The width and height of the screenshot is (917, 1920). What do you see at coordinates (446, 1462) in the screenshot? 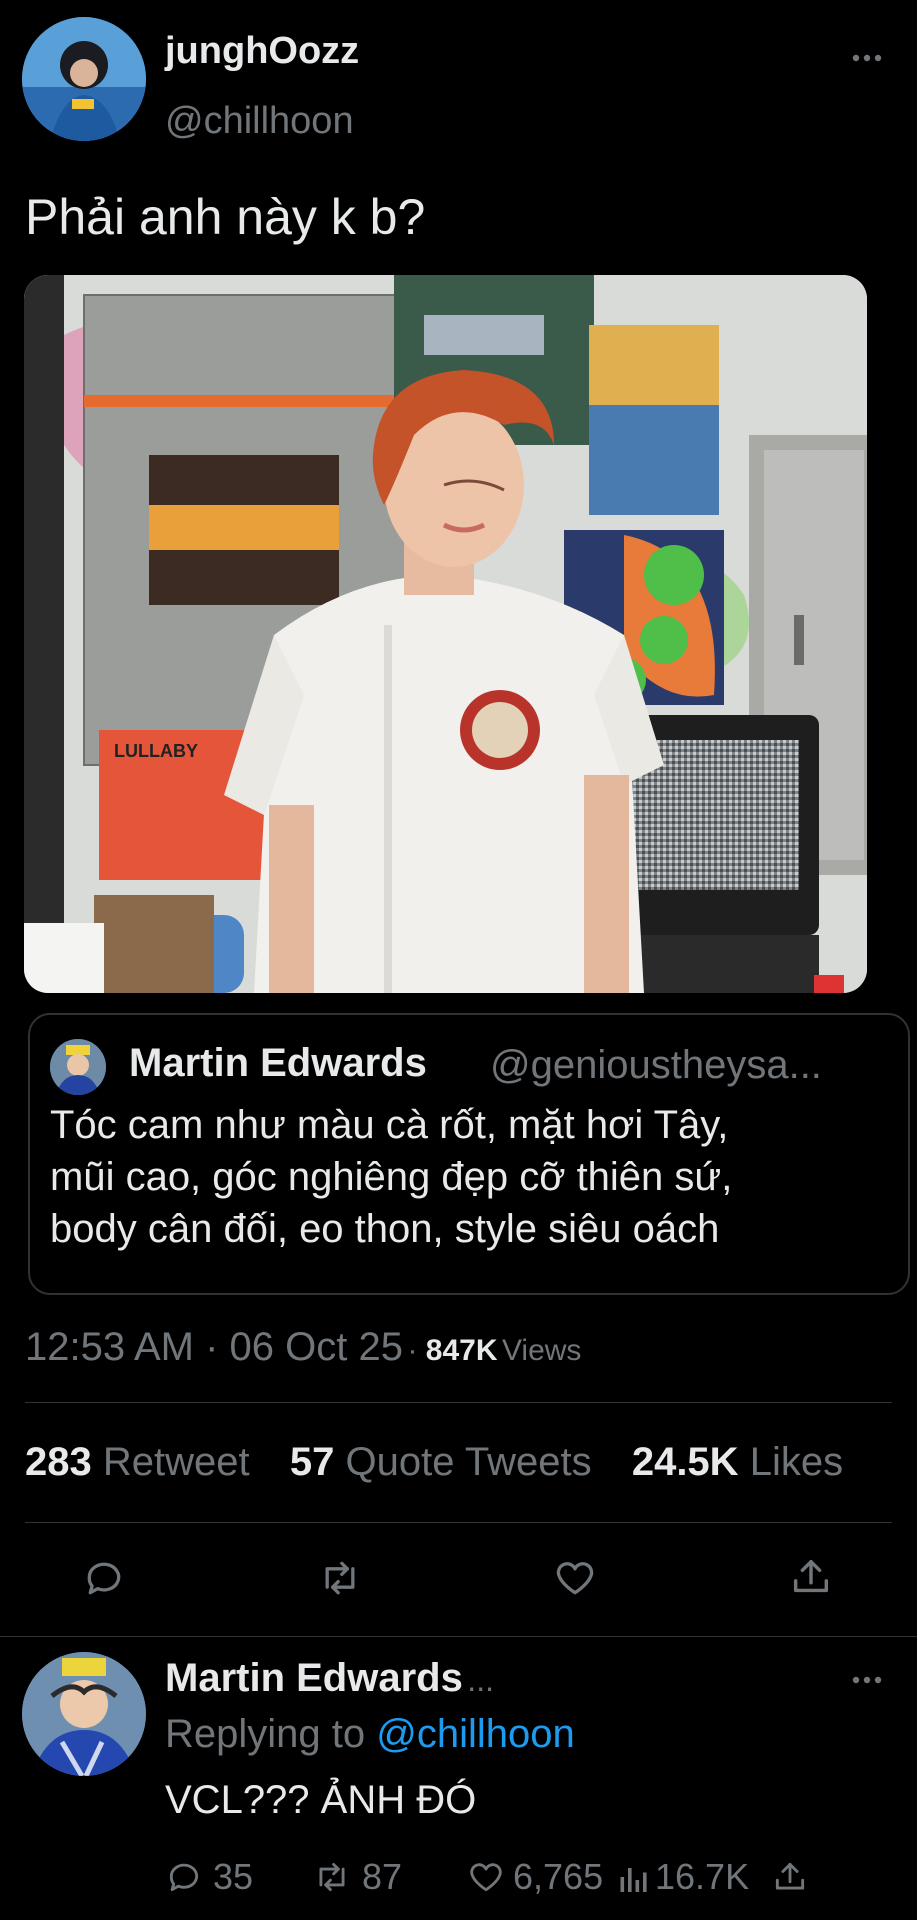
I see `quotes-stat: 57 Quote Tweets` at bounding box center [446, 1462].